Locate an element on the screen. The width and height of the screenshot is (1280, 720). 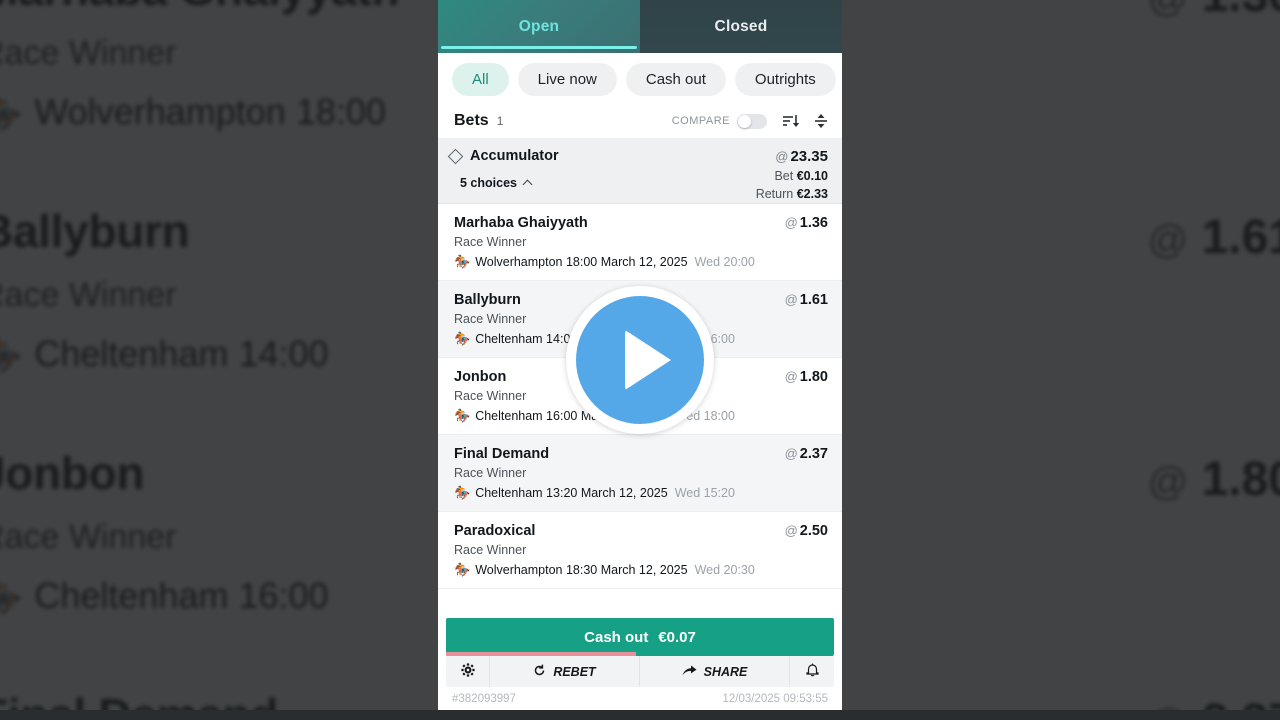
bet-label: Bet is located at coordinates (784, 176).